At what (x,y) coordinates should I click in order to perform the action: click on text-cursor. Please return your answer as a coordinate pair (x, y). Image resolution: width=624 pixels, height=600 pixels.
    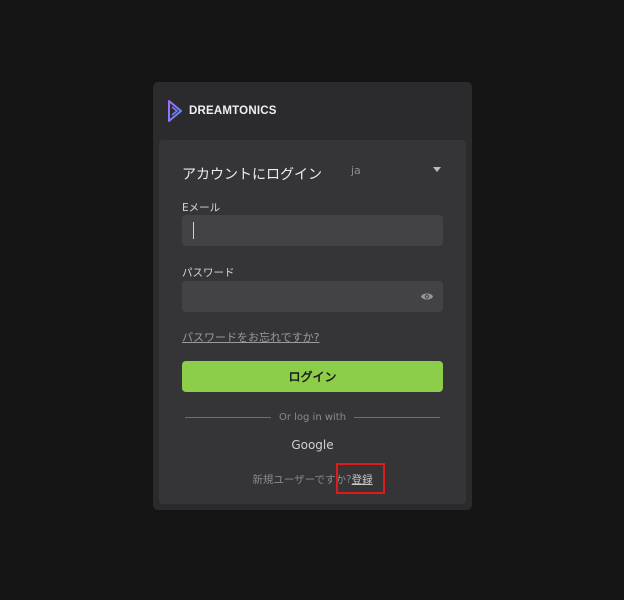
    Looking at the image, I should click on (193, 230).